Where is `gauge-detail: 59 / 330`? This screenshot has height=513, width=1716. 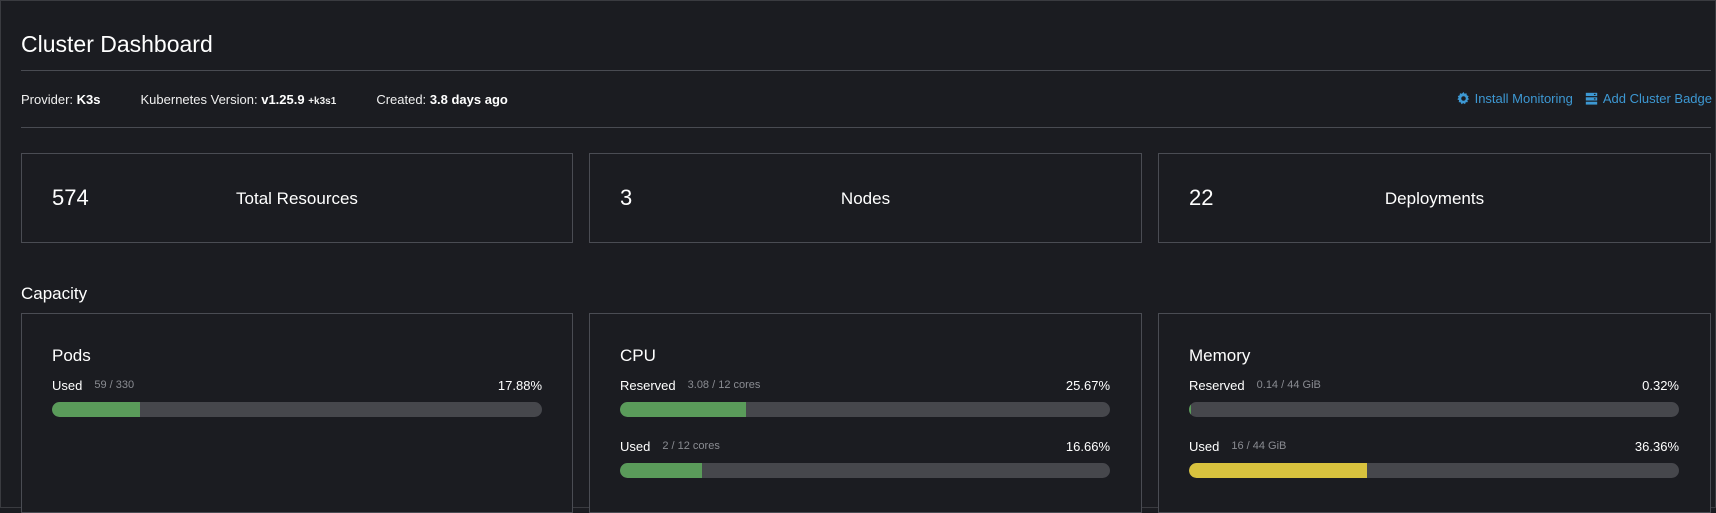 gauge-detail: 59 / 330 is located at coordinates (114, 385).